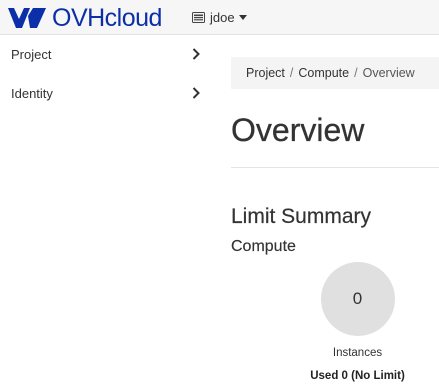  Describe the element at coordinates (263, 246) in the screenshot. I see `compute-section-title: Compute` at that location.